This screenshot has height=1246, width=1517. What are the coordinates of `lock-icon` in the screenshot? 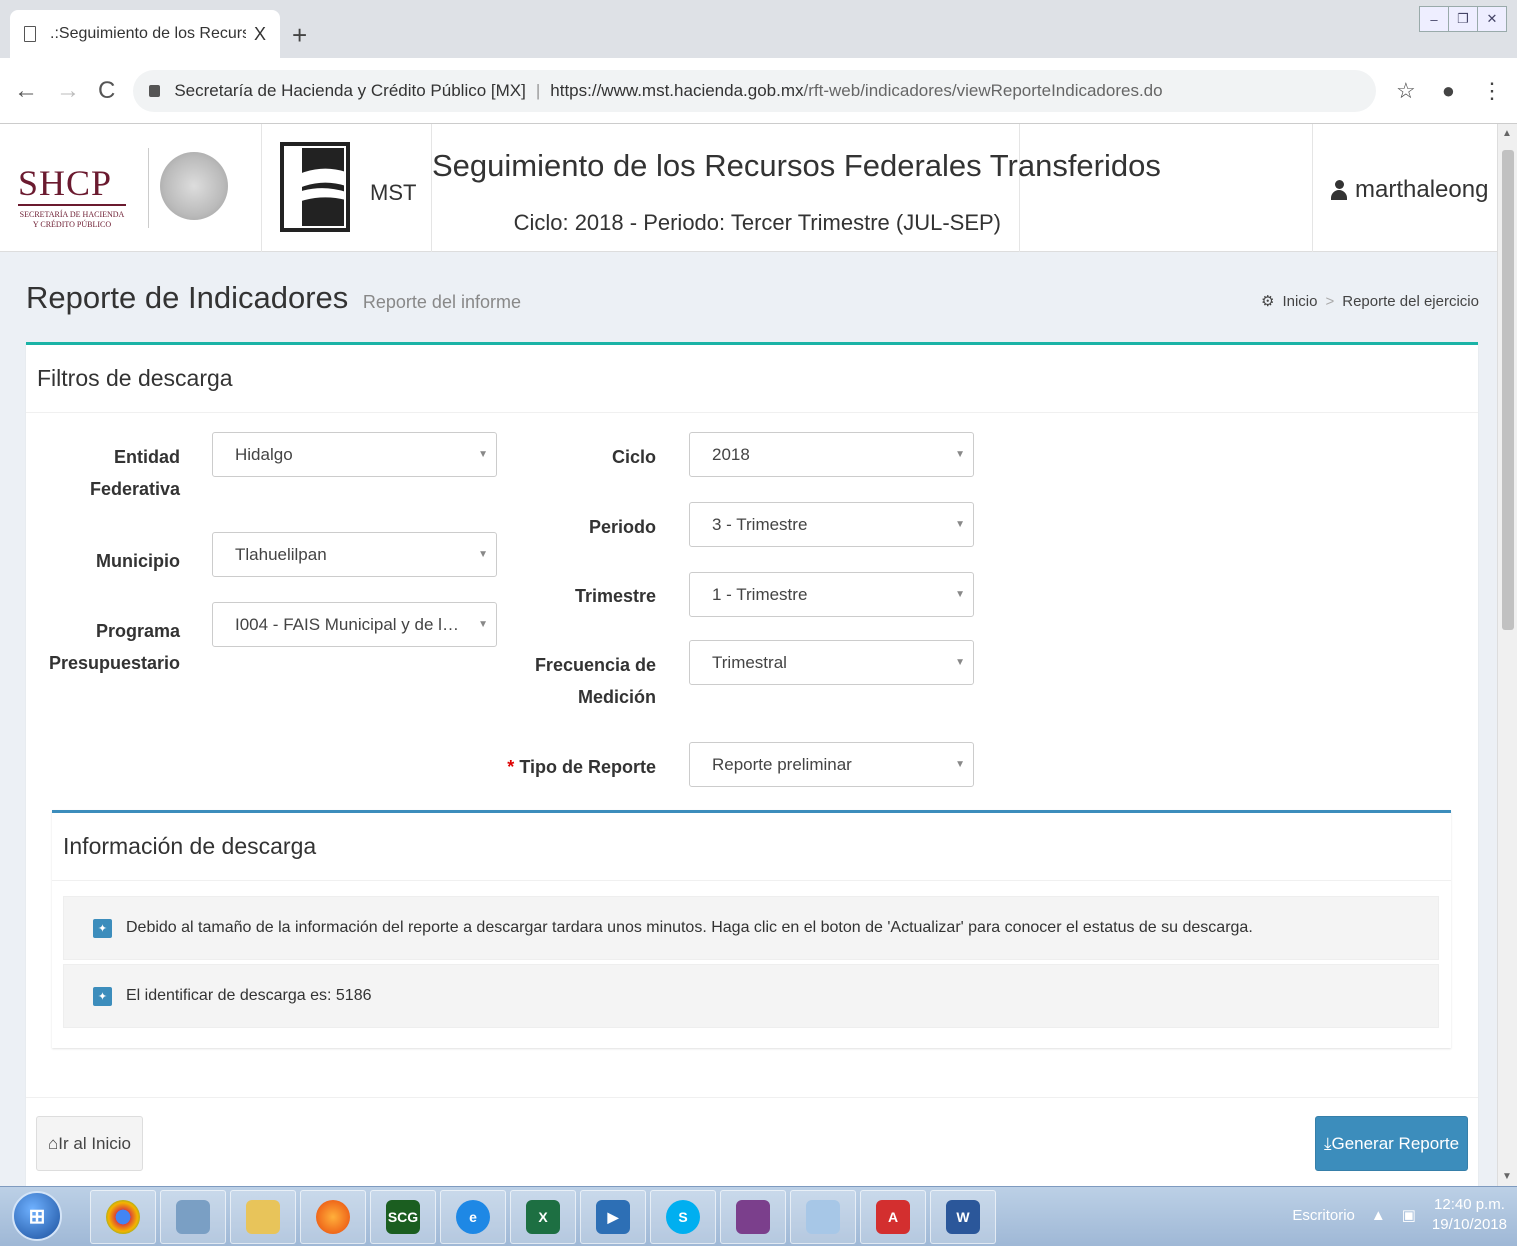 It's located at (155, 90).